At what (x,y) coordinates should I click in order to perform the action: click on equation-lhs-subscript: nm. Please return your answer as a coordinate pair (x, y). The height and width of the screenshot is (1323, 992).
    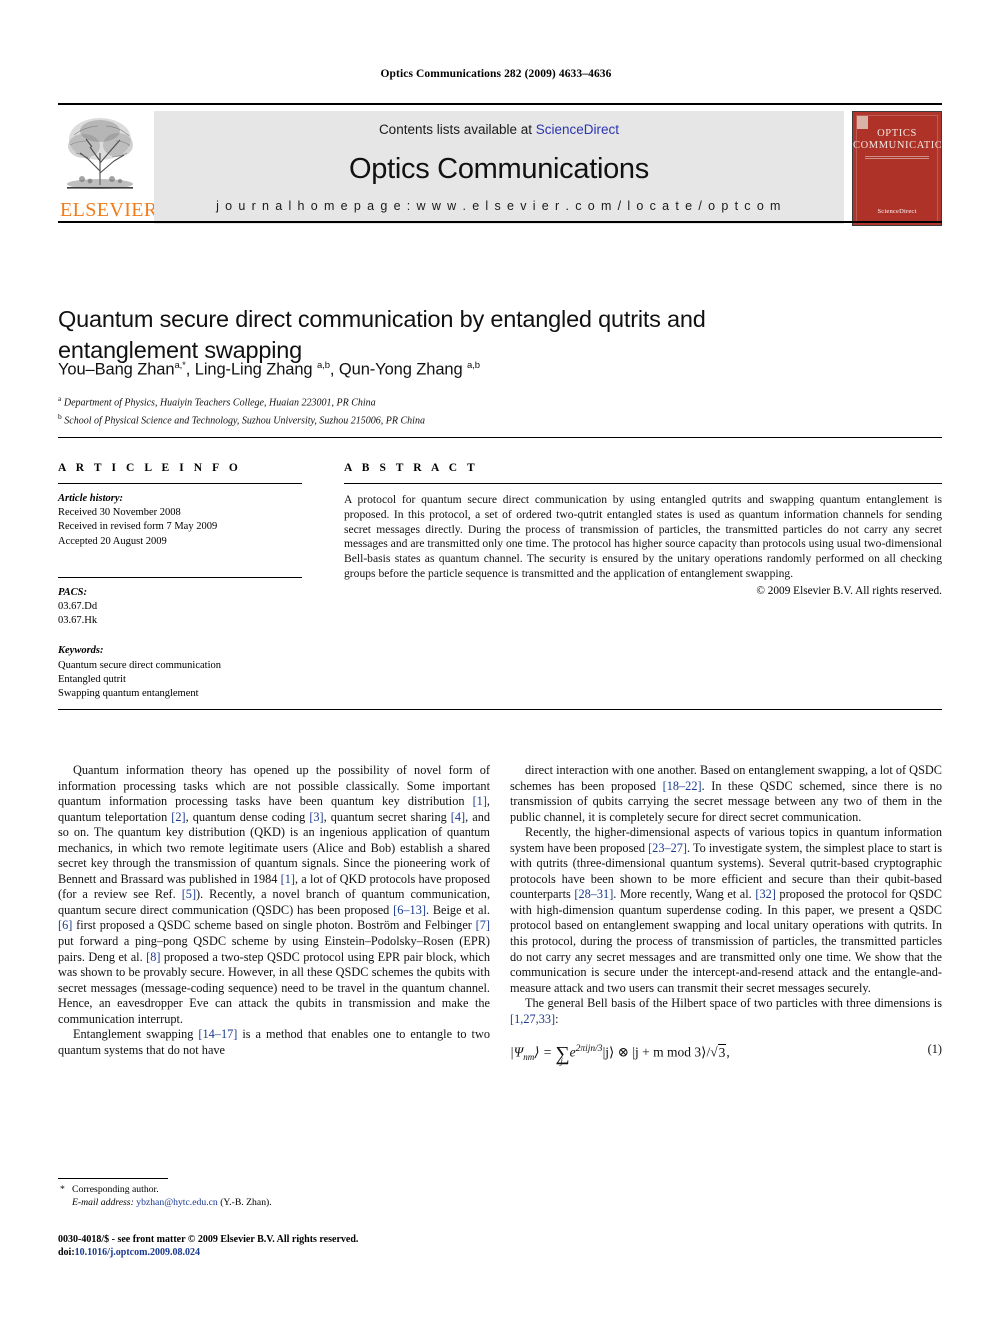
    Looking at the image, I should click on (529, 1057).